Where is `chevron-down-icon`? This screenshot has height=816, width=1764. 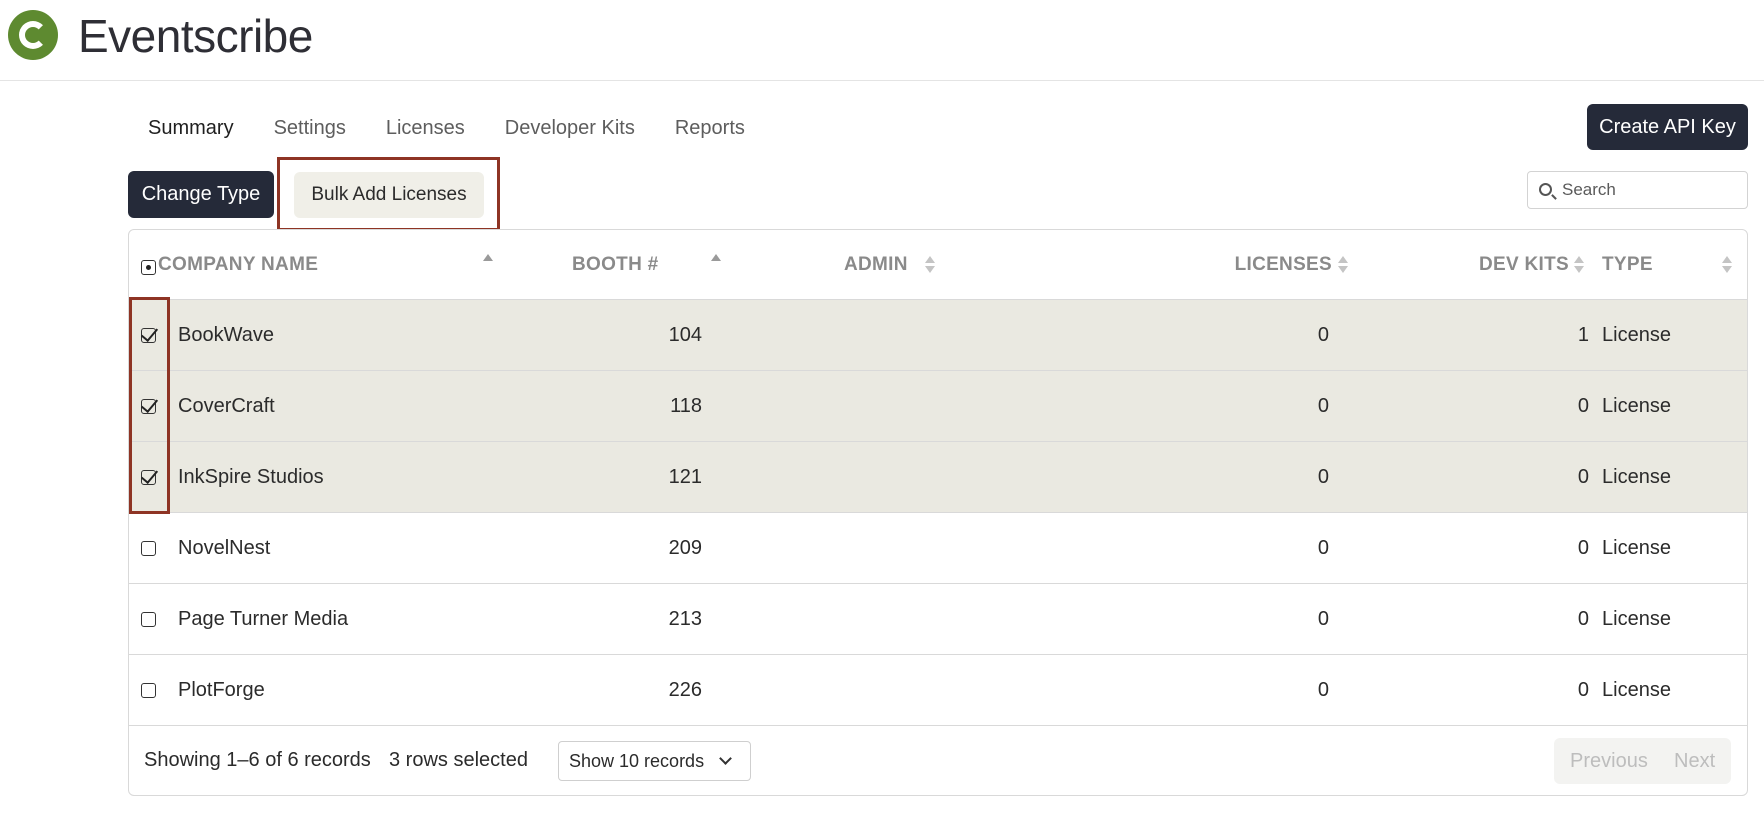
chevron-down-icon is located at coordinates (725, 758).